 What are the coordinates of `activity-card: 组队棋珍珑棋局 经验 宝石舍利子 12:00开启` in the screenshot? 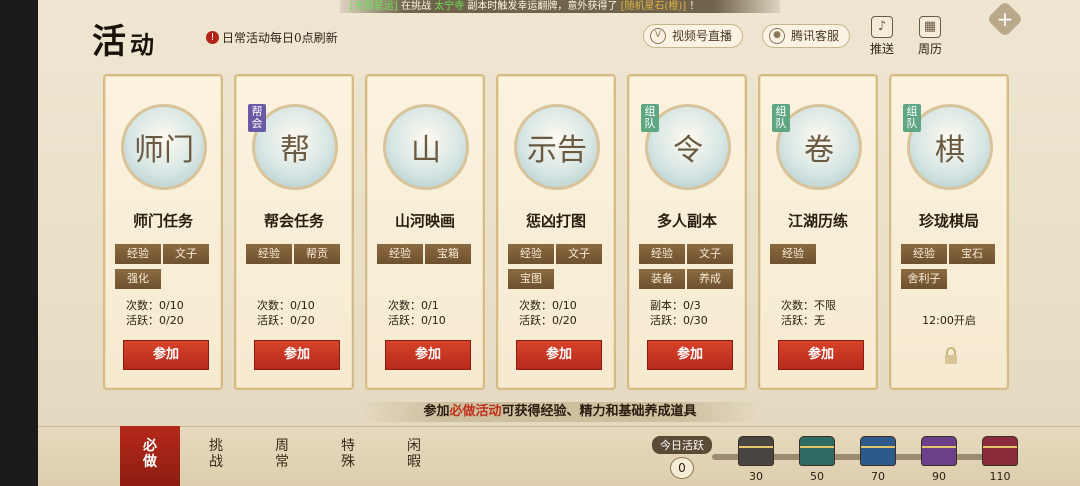 It's located at (949, 232).